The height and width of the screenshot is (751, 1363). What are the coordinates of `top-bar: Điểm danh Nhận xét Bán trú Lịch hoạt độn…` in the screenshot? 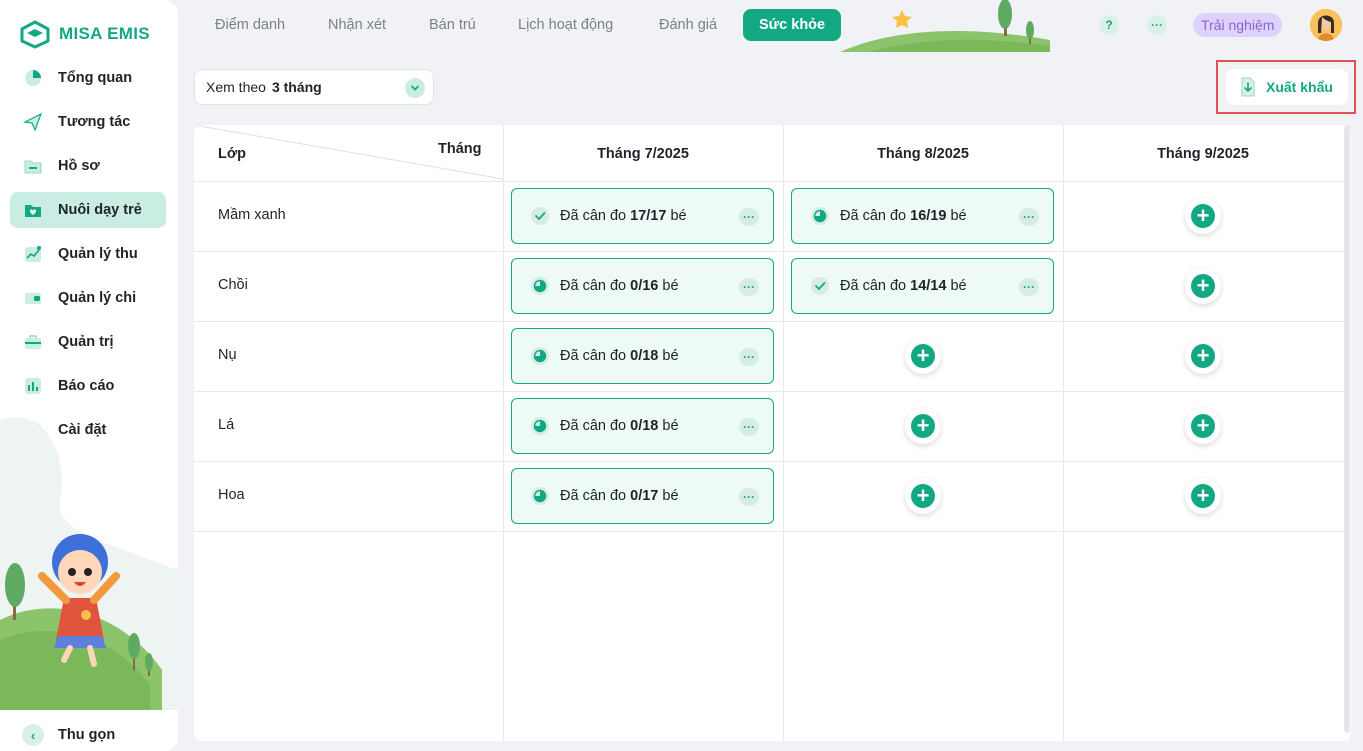 It's located at (770, 26).